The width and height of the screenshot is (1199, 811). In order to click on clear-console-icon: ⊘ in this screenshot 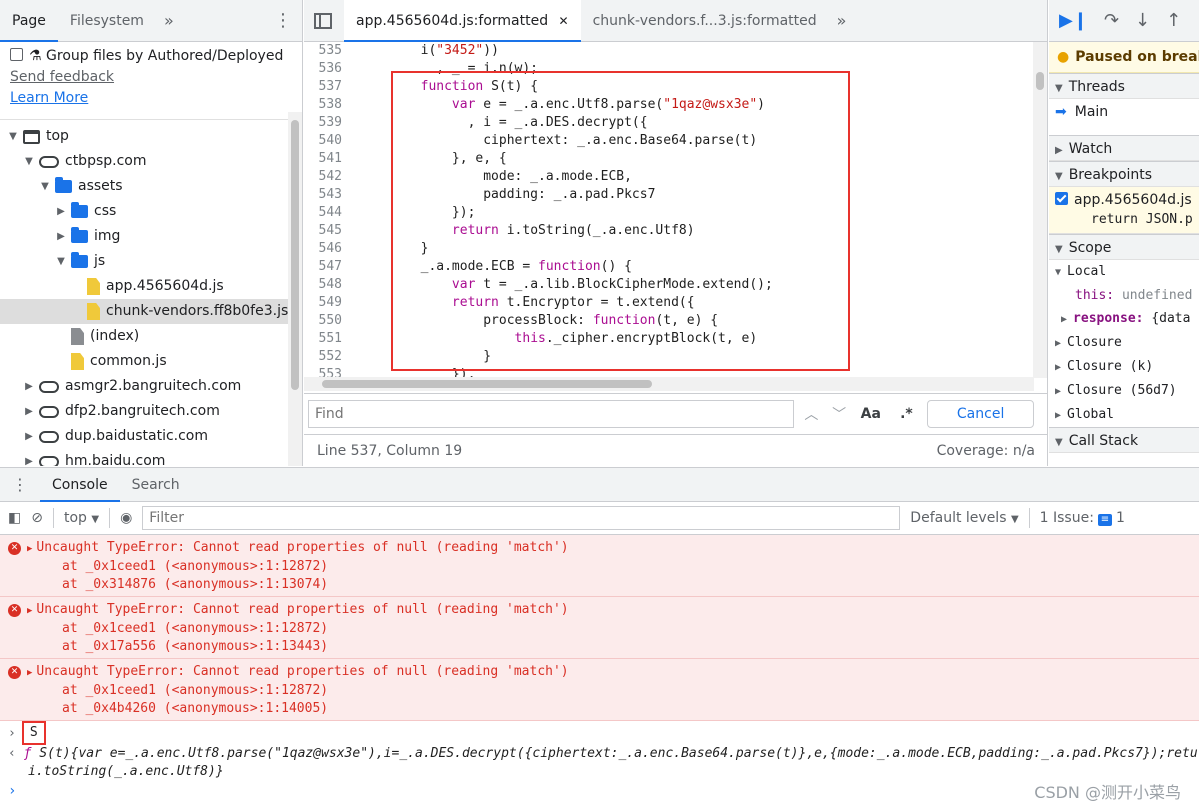, I will do `click(37, 518)`.